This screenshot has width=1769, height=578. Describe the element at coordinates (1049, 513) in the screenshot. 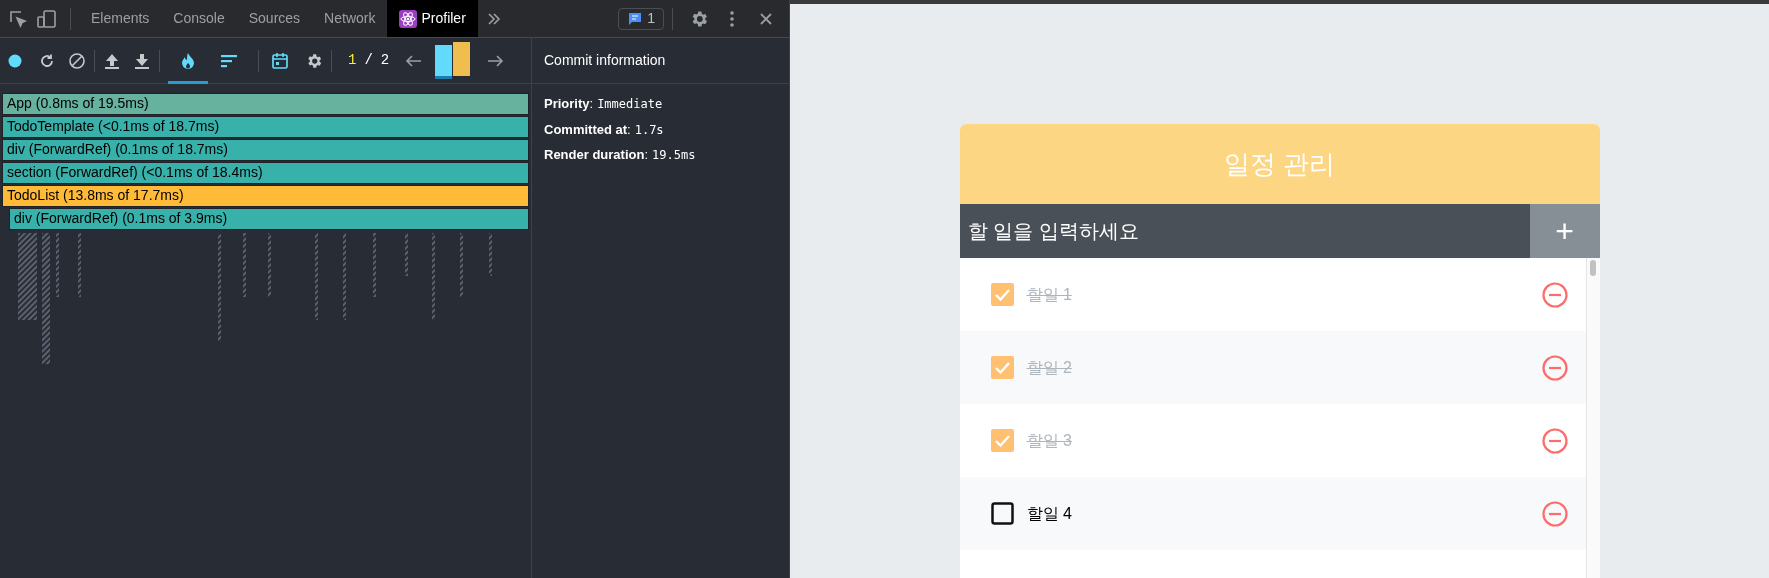

I see `todo-text: 할일 4` at that location.